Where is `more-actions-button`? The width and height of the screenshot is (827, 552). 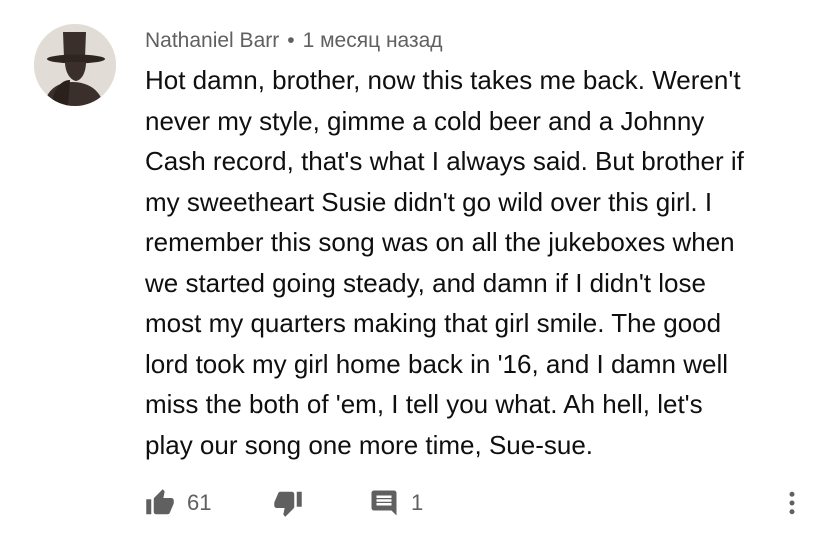
more-actions-button is located at coordinates (792, 503).